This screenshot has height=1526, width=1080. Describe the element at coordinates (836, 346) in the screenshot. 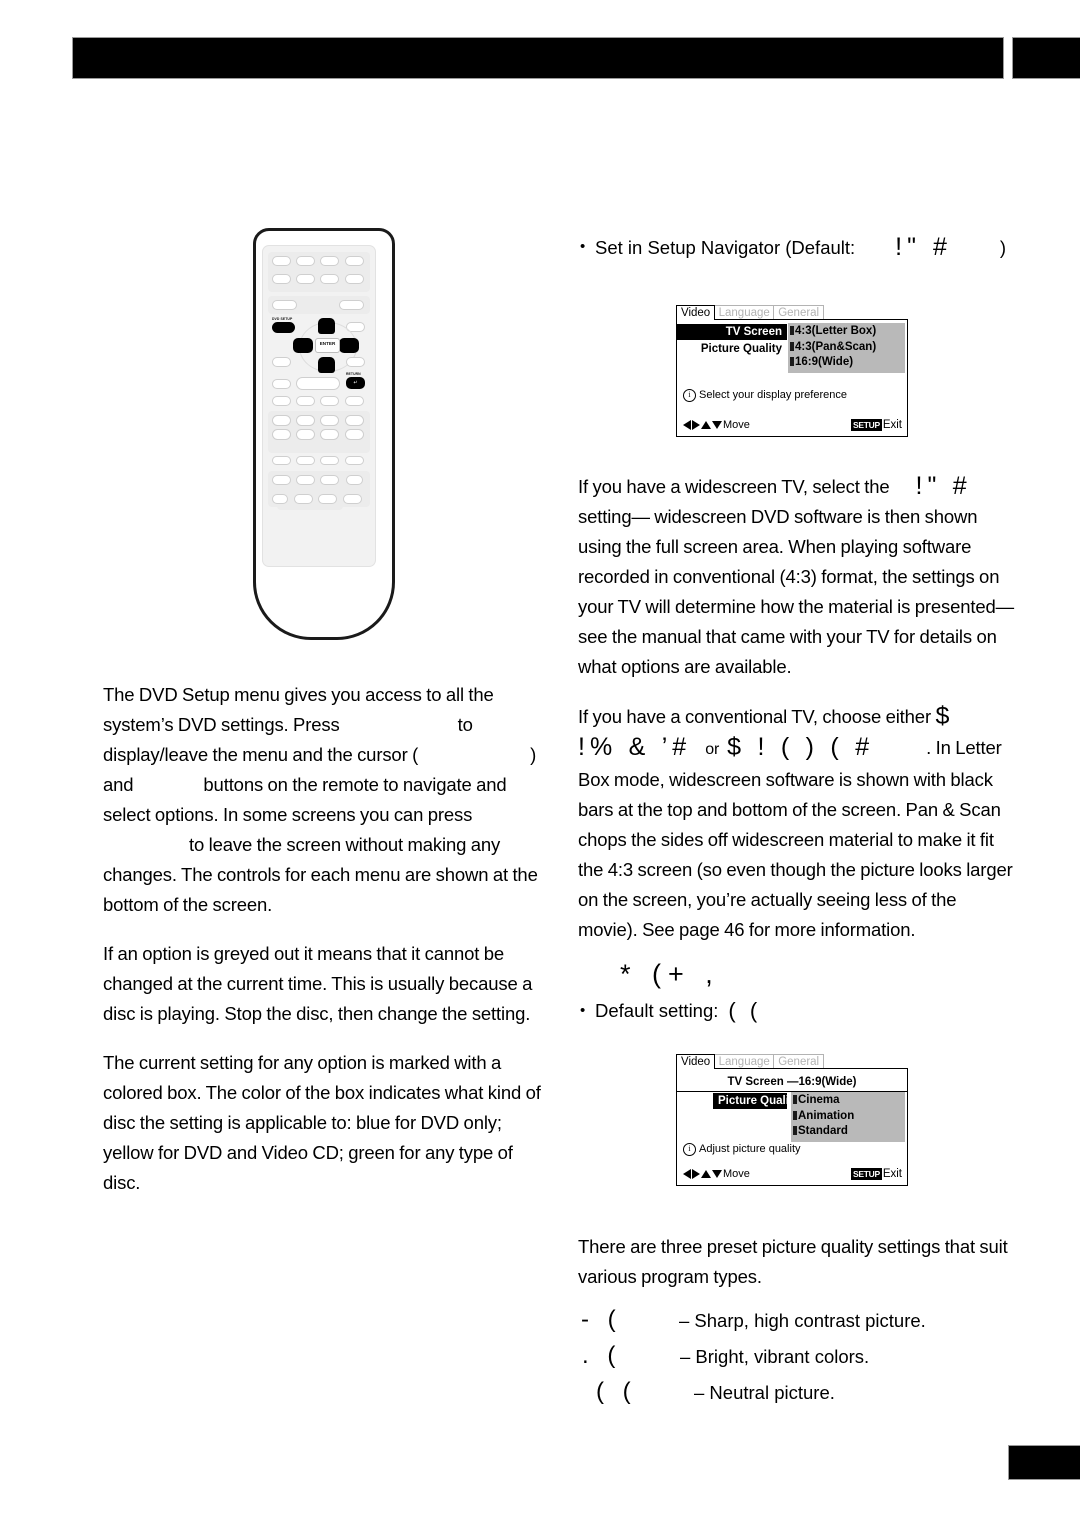

I see `osd-option-label: 4:3(Pan&Scan)` at that location.